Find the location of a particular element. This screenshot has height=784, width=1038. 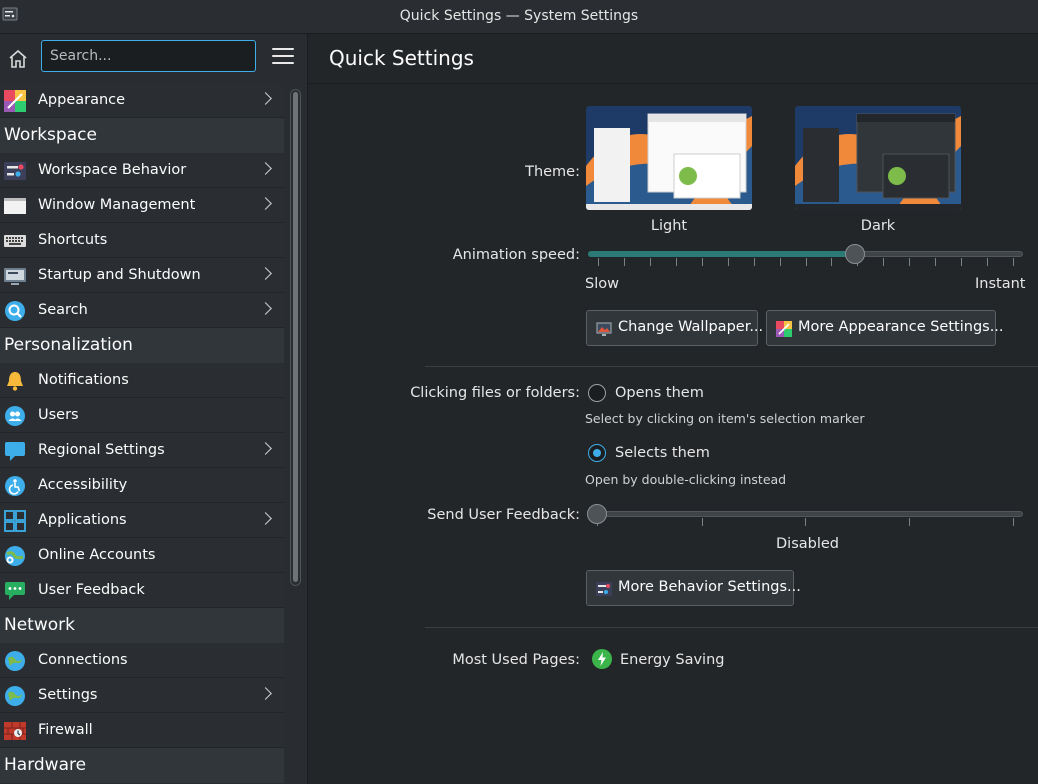

hamburger-menu-icon is located at coordinates (283, 58).